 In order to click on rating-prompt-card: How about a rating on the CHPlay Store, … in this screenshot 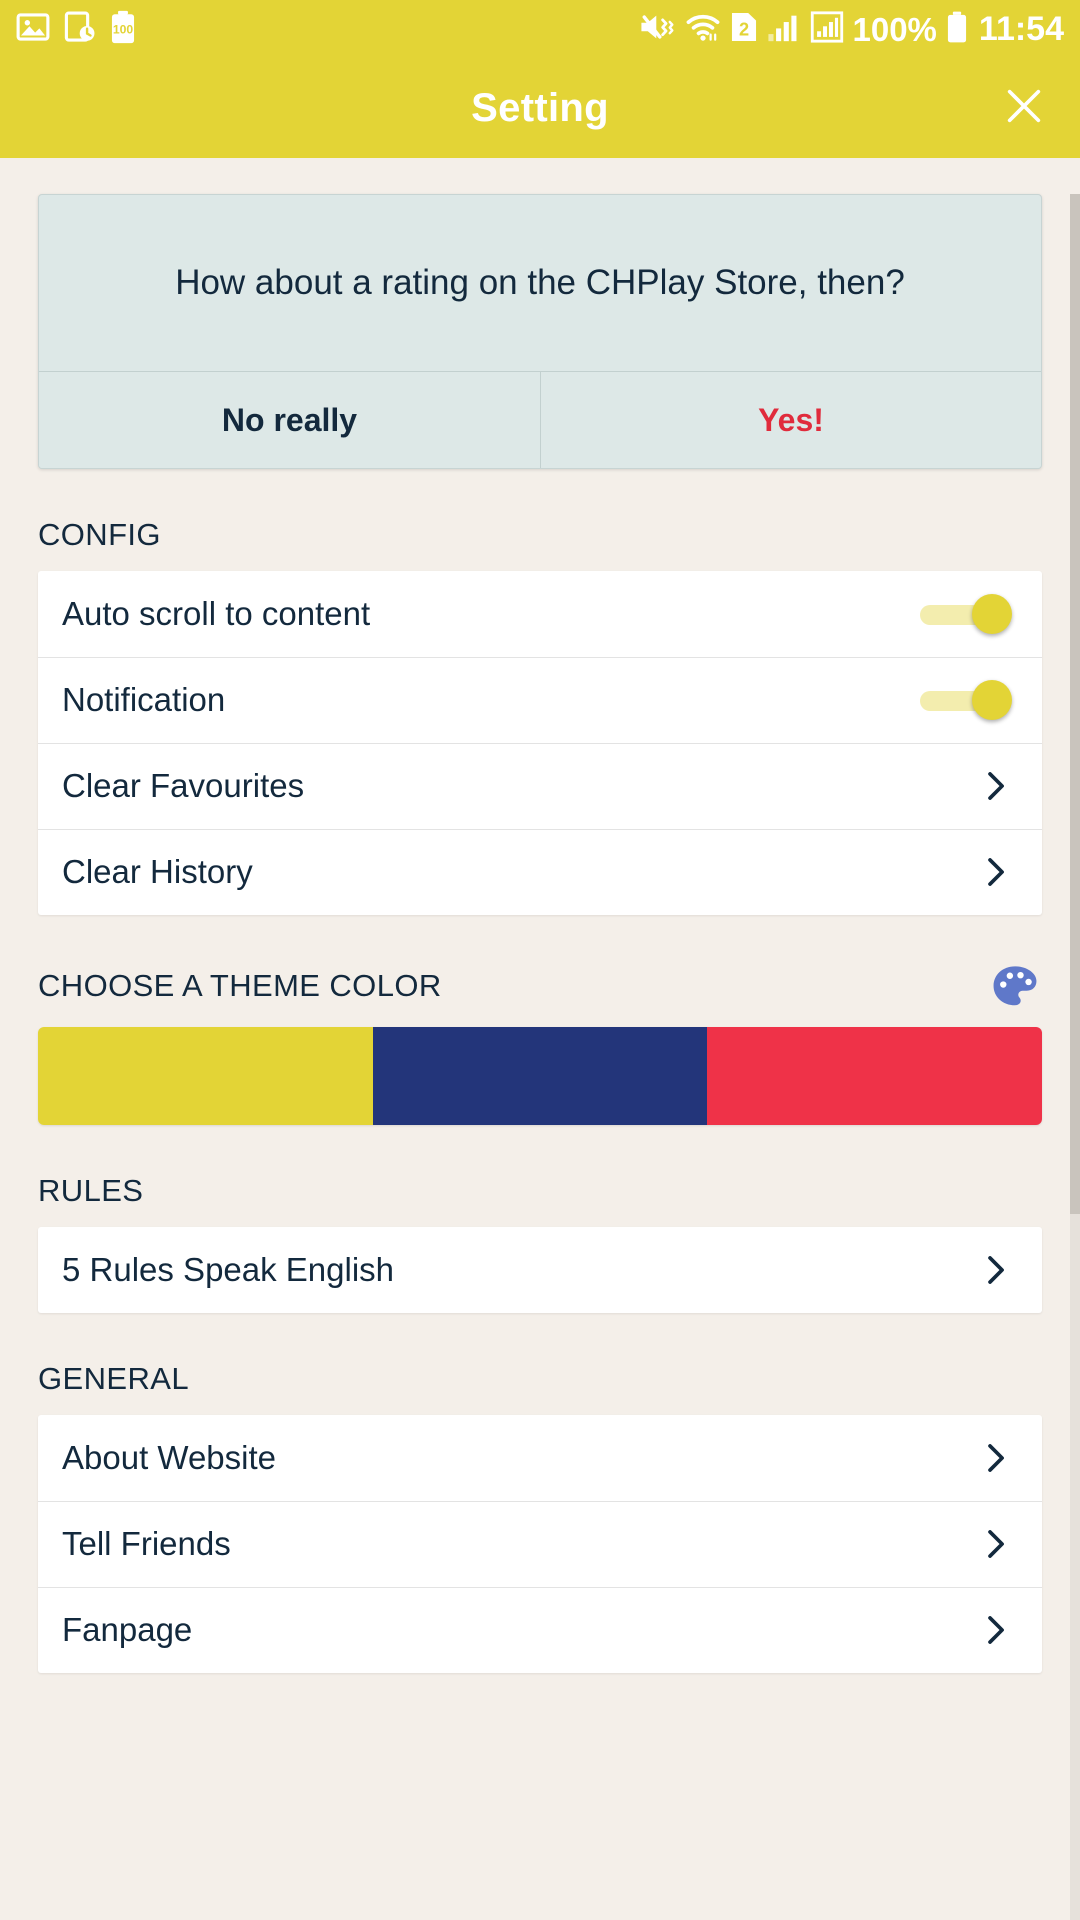, I will do `click(540, 331)`.